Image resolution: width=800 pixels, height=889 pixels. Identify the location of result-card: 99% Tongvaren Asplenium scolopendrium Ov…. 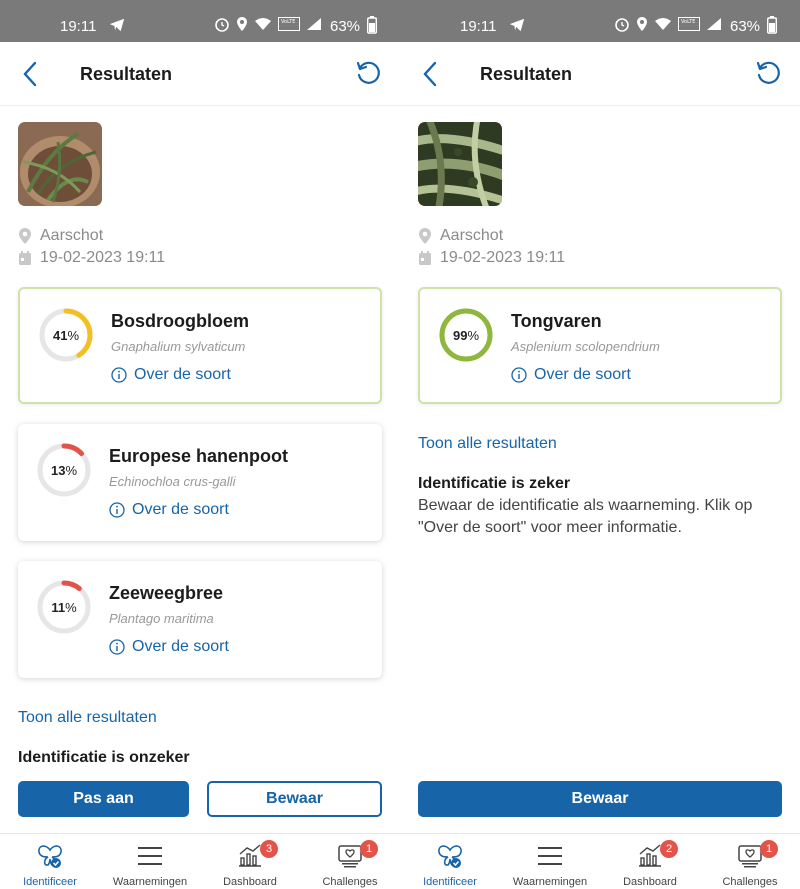
(600, 345).